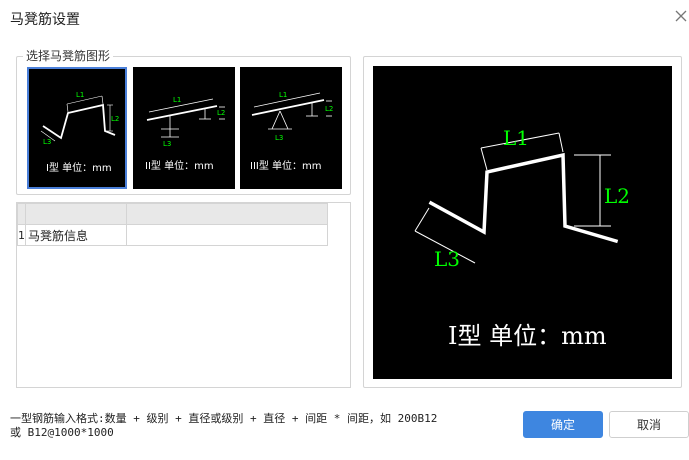  Describe the element at coordinates (447, 259) in the screenshot. I see `preview-dim-l3: L3` at that location.